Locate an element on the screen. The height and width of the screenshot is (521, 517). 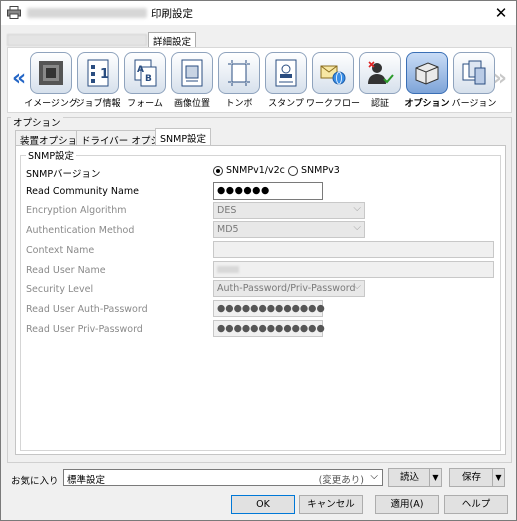
radio-unselected-icon is located at coordinates (293, 170).